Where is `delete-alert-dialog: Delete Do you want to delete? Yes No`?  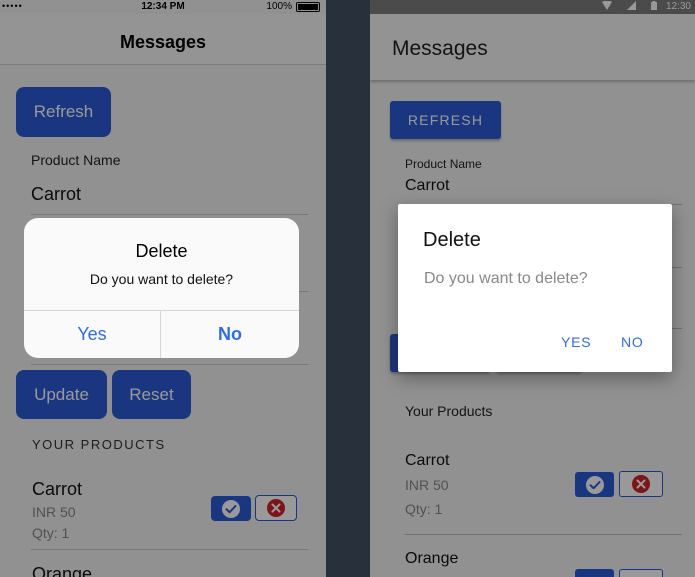 delete-alert-dialog: Delete Do you want to delete? Yes No is located at coordinates (161, 288).